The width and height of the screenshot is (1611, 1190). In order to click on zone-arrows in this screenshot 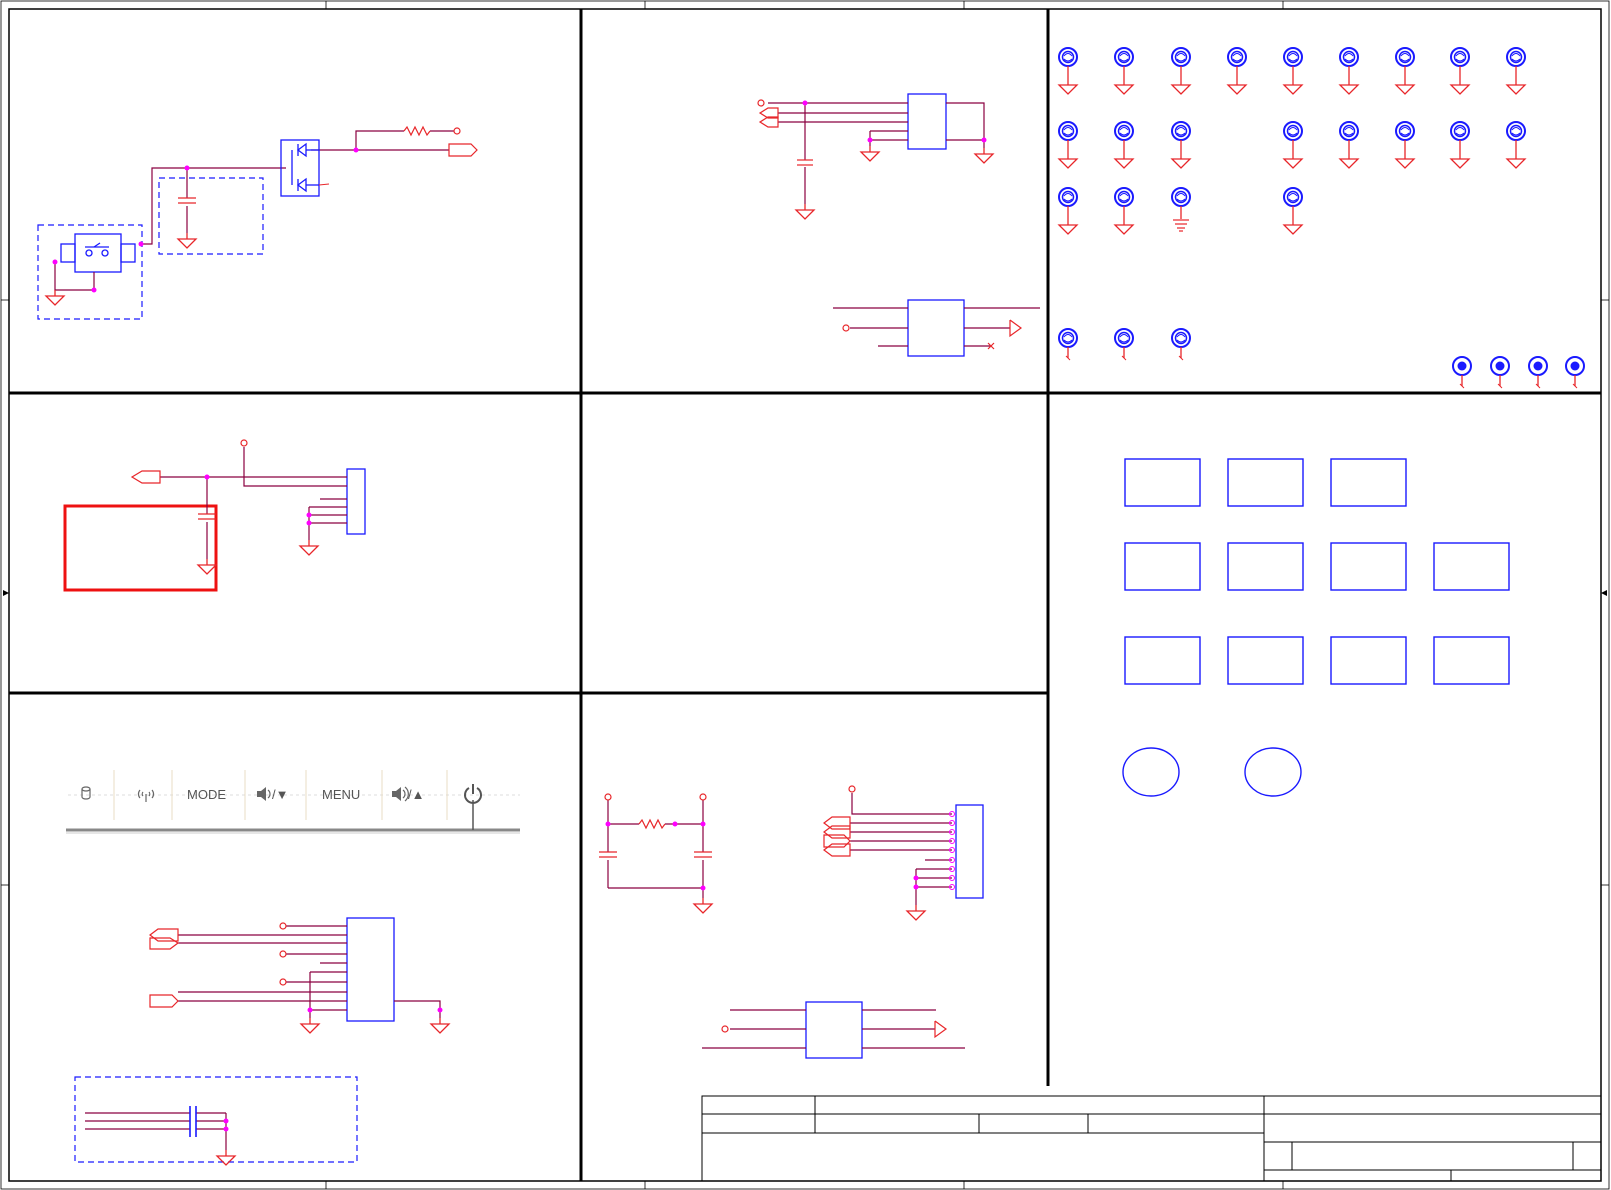, I will do `click(805, 593)`.